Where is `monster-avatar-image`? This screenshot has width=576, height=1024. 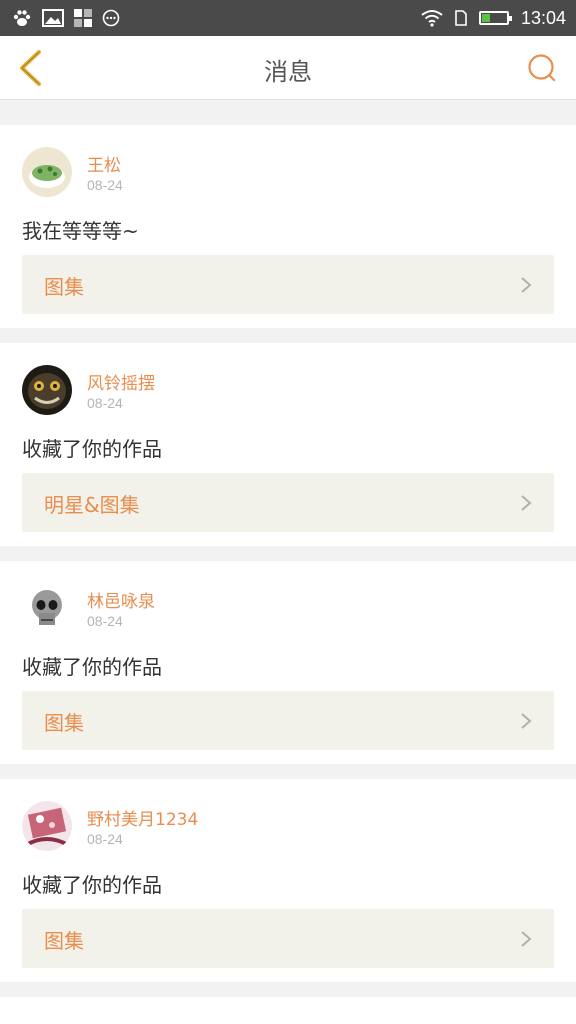 monster-avatar-image is located at coordinates (47, 390).